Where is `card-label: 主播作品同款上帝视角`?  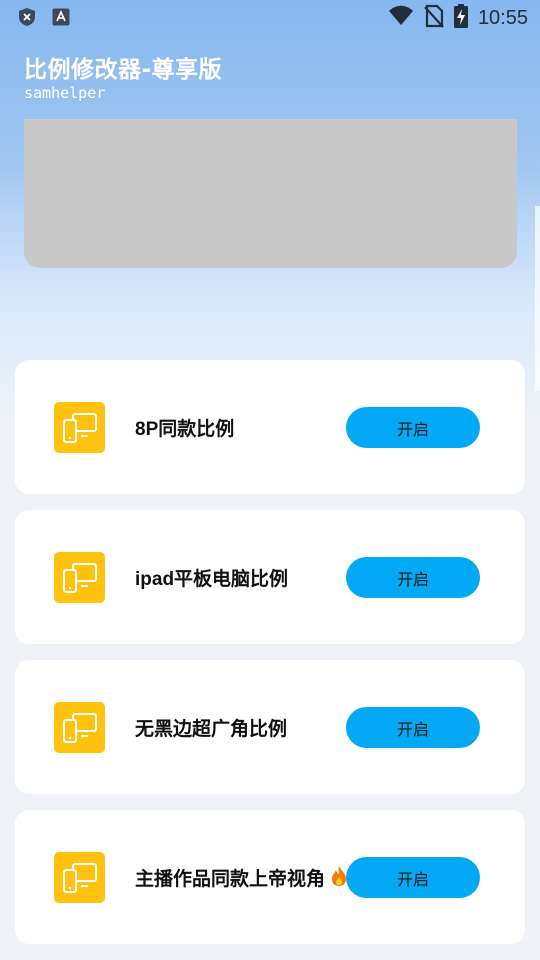 card-label: 主播作品同款上帝视角 is located at coordinates (230, 879).